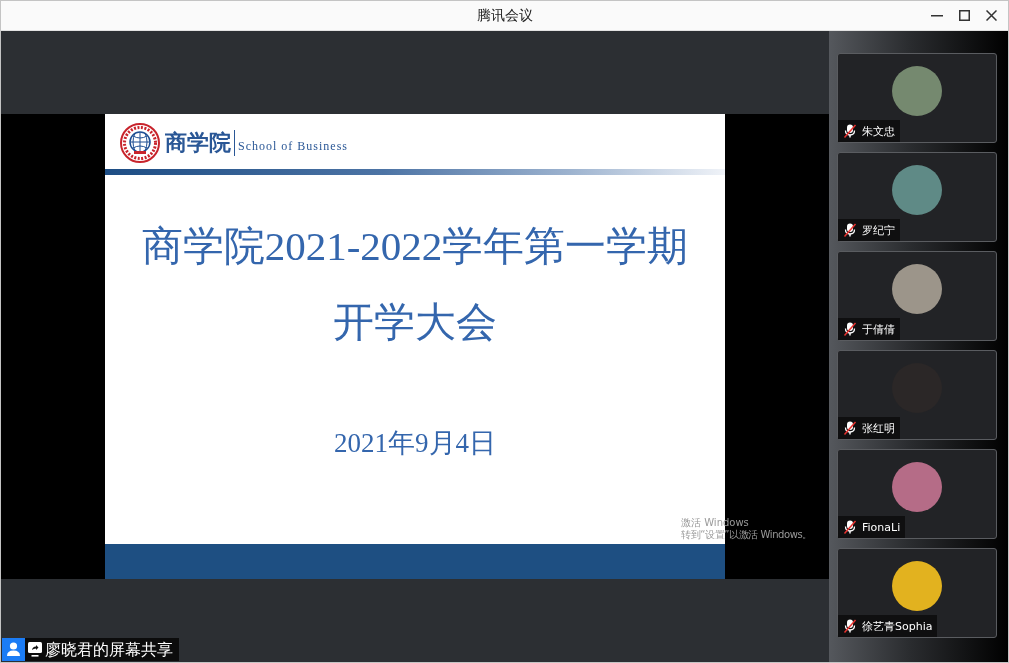 The image size is (1009, 663). Describe the element at coordinates (964, 15) in the screenshot. I see `maximize-icon` at that location.